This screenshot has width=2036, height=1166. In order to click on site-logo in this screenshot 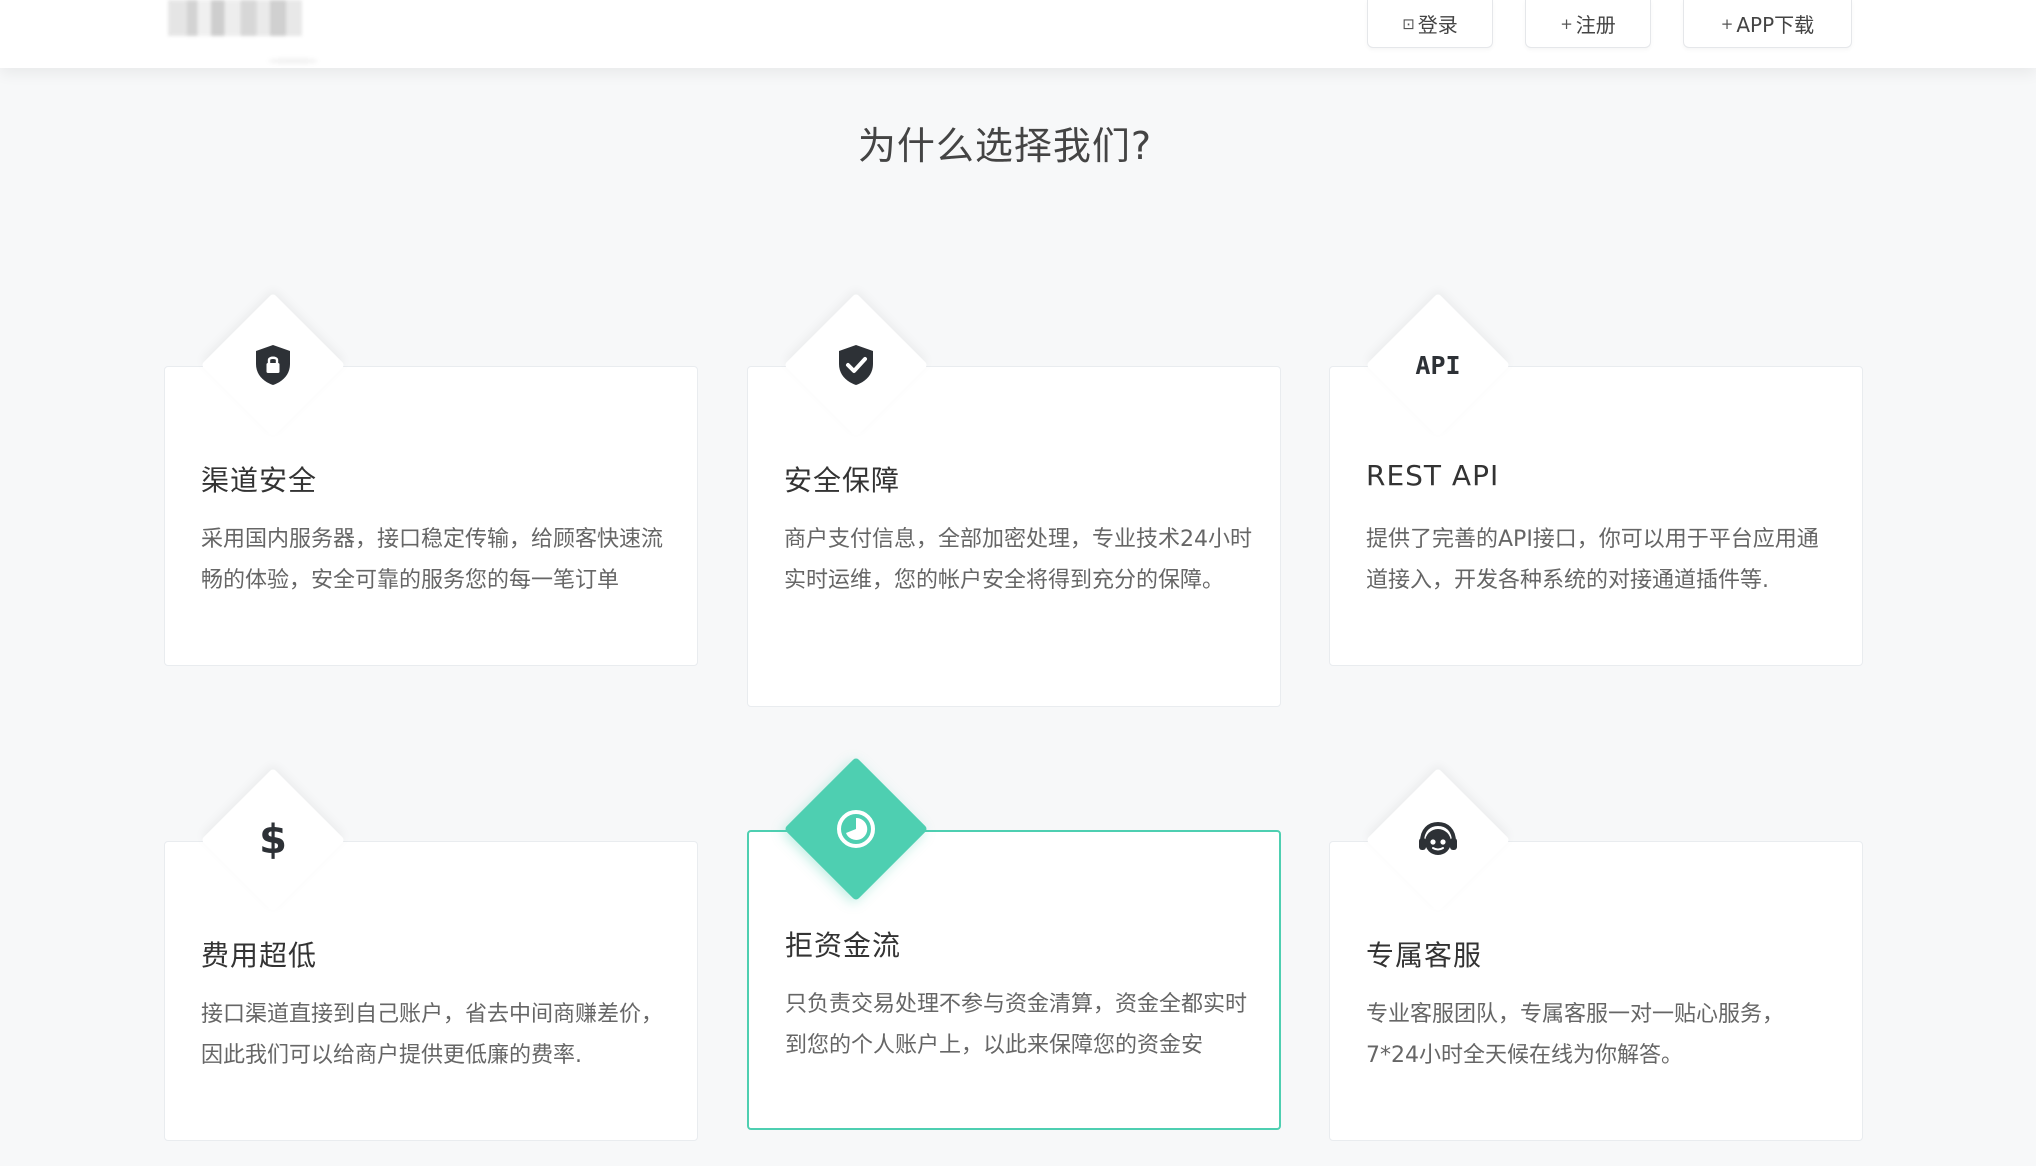, I will do `click(235, 18)`.